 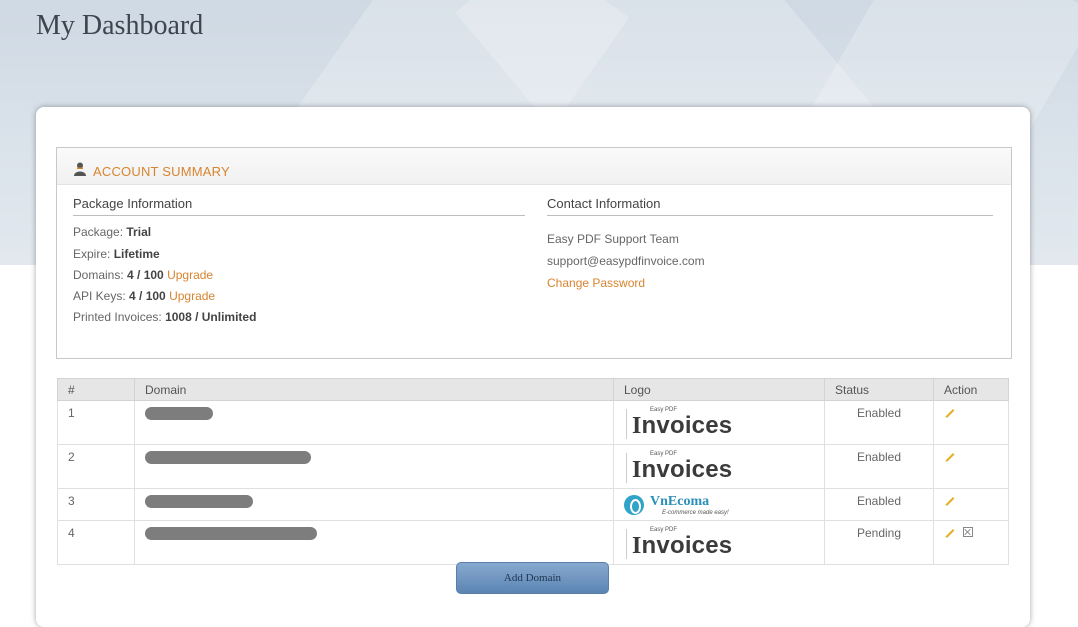 I want to click on account-summary-title: ACCOUNT SUMMARY, so click(x=161, y=171).